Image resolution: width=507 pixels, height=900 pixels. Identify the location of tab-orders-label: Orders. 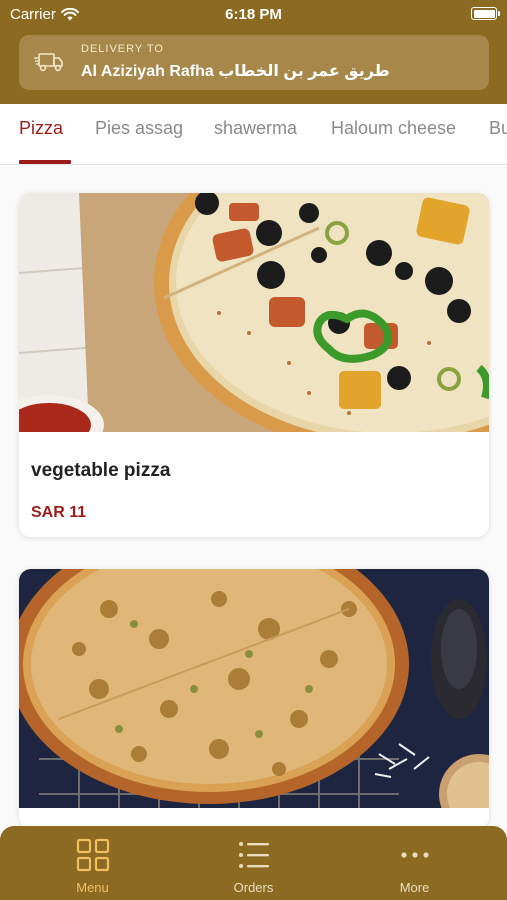
(253, 887).